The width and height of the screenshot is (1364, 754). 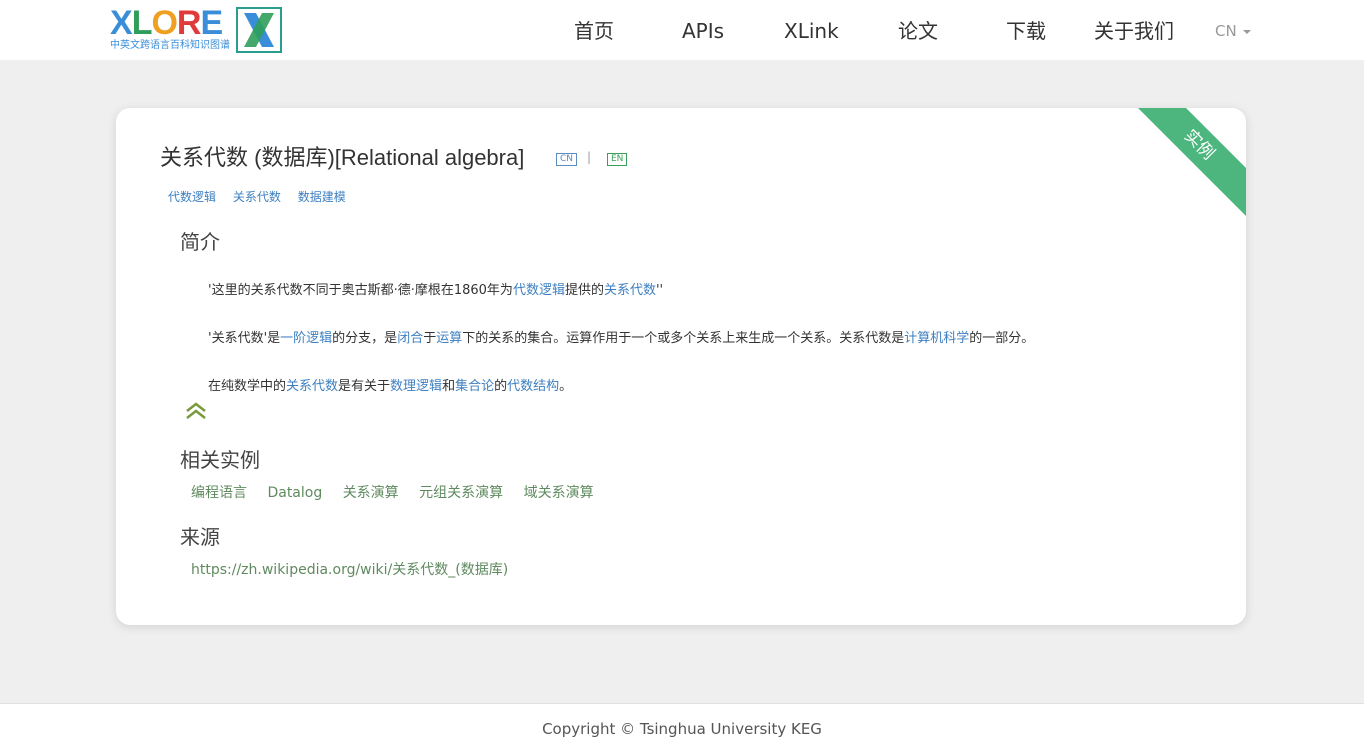 I want to click on text: '这里的关系代数不同于奥古斯都·德·摩根在1860年为, so click(x=360, y=290).